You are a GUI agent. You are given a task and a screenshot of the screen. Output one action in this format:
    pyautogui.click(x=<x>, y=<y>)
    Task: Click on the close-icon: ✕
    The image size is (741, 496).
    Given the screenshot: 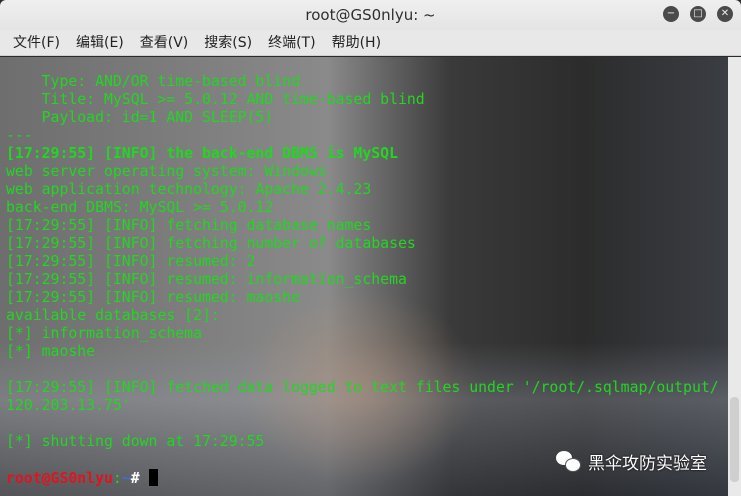 What is the action you would take?
    pyautogui.click(x=725, y=14)
    